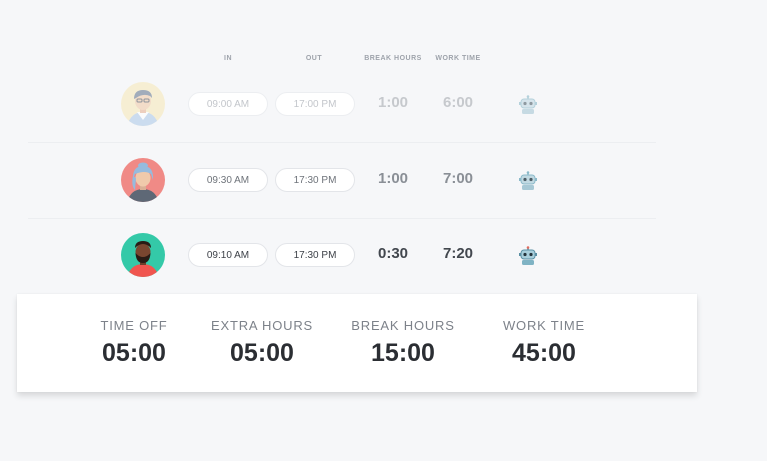  I want to click on time-off-stat: TIME OFF 05:00, so click(133, 343).